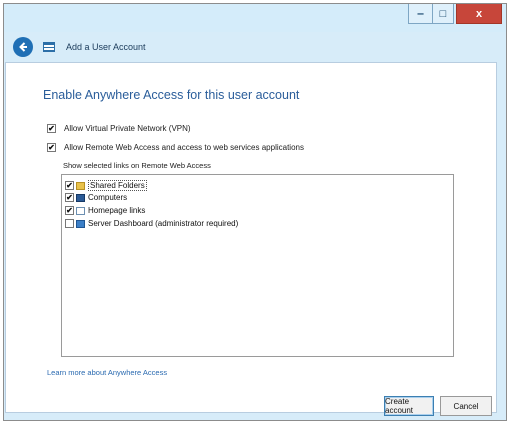  I want to click on homepage-links-checkbox: ✔, so click(69, 210).